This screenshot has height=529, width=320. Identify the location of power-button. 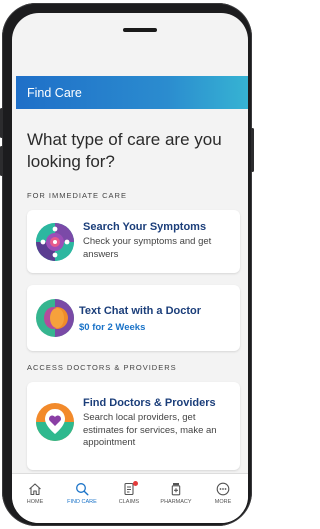
(252, 150).